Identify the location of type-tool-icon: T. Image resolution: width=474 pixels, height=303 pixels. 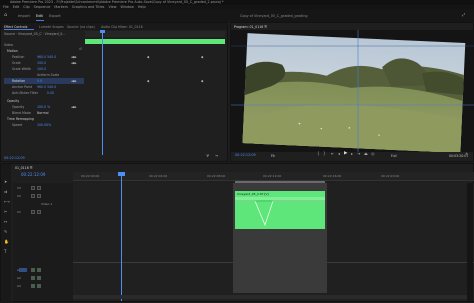
(5, 252).